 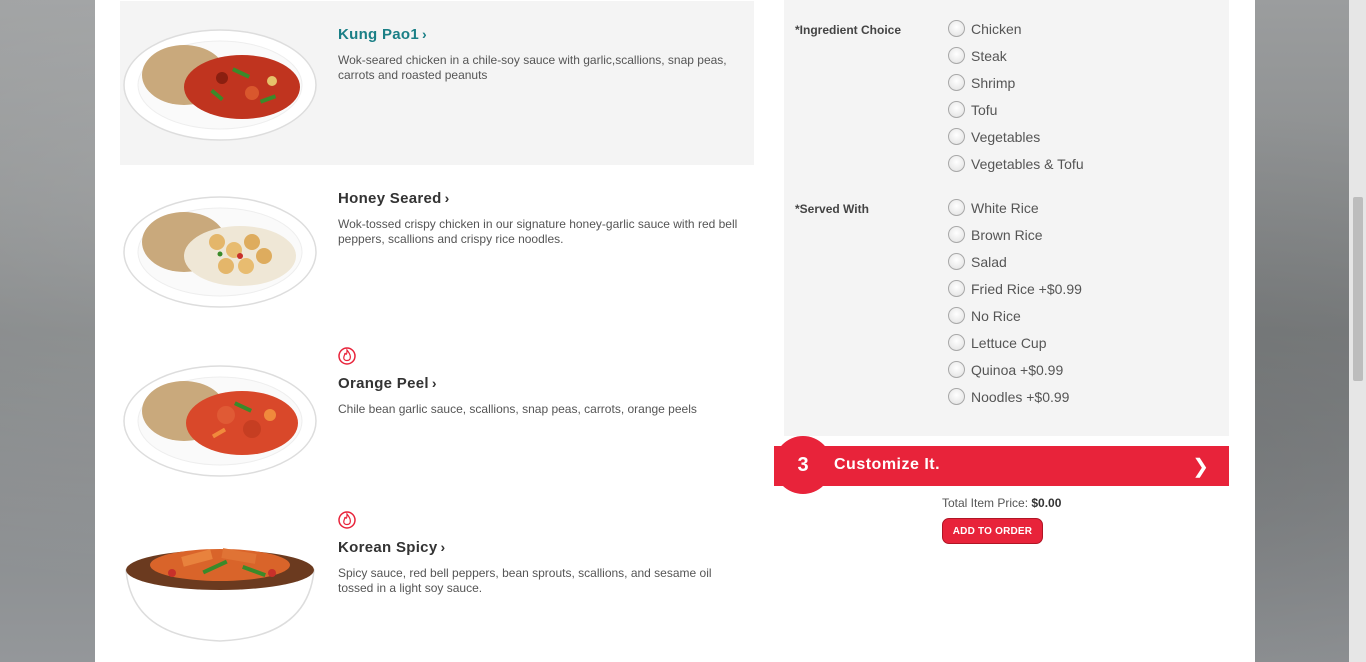 I want to click on served-option-brown-rice: Brown Rice, so click(x=1015, y=234).